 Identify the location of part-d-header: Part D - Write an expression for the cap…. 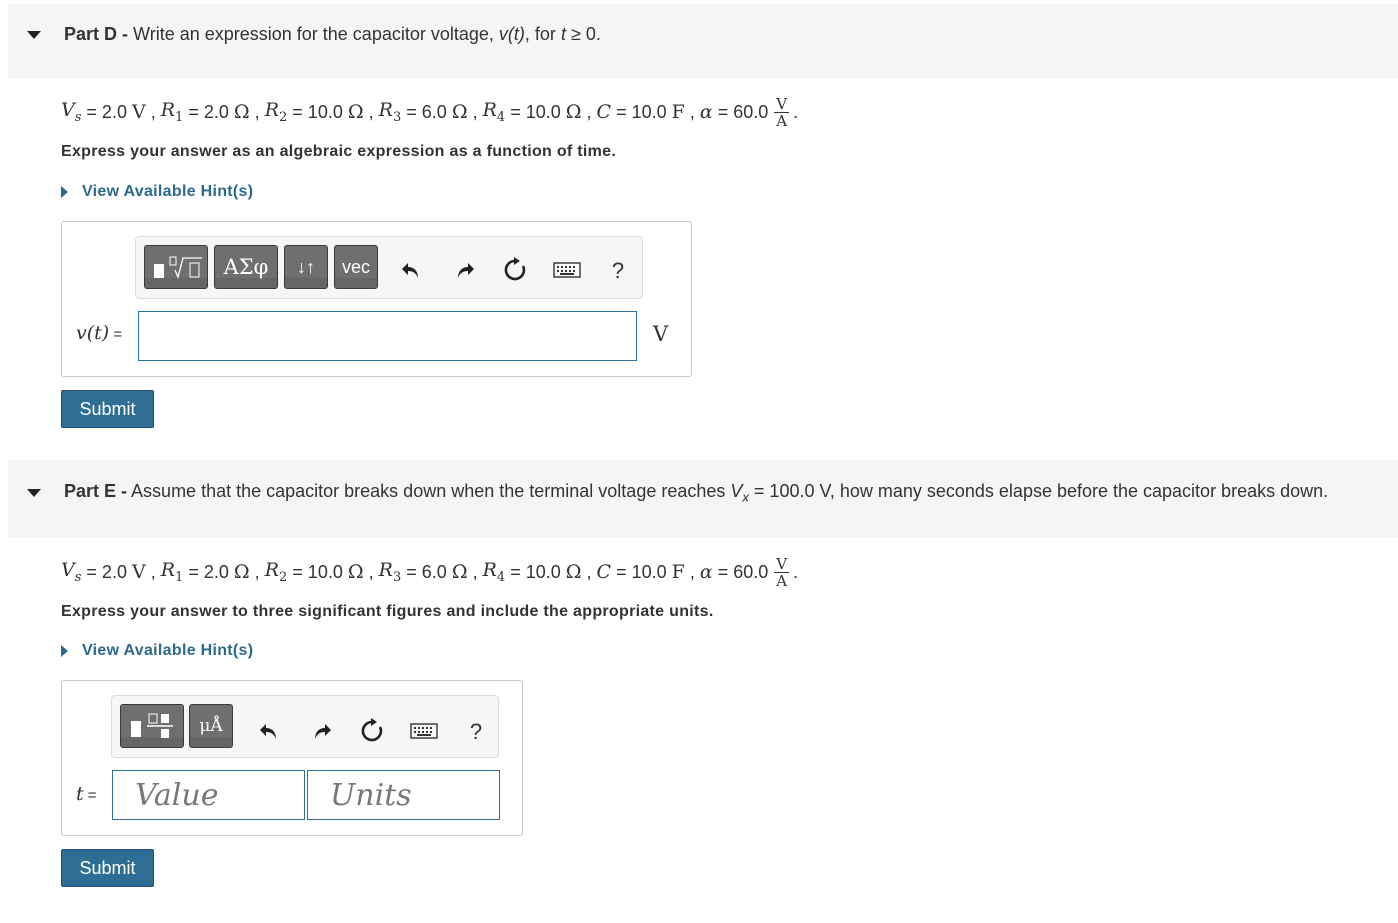
(703, 41).